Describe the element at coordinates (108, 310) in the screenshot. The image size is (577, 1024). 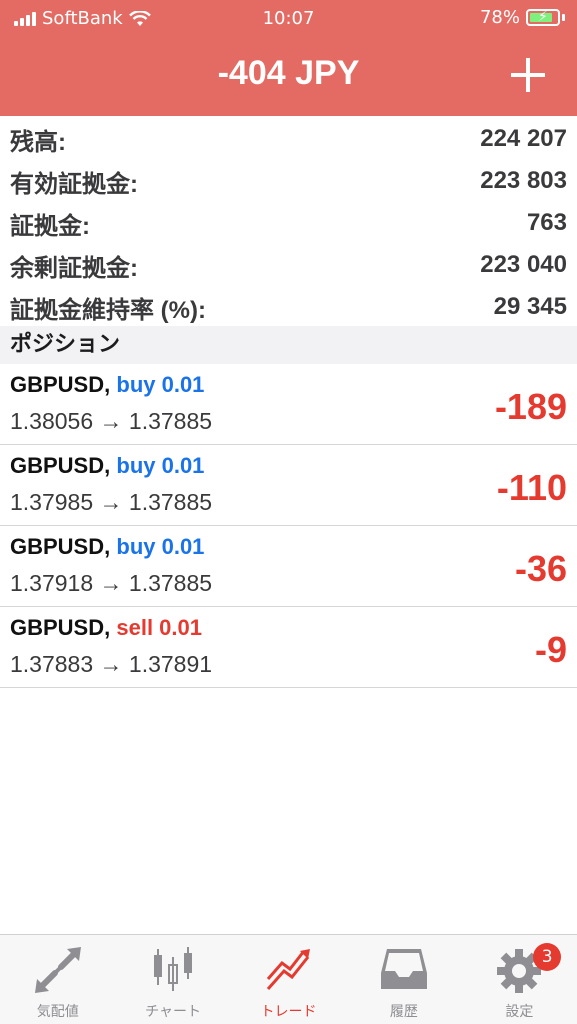
I see `margin-level-label: 証拠金維持率 (%):` at that location.